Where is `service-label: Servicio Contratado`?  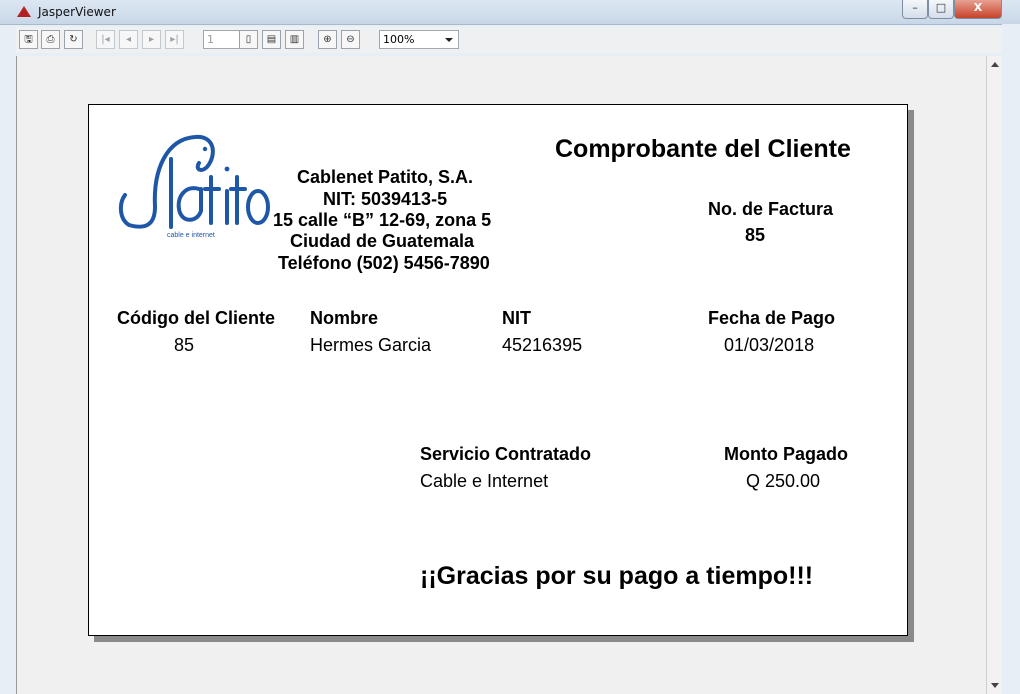
service-label: Servicio Contratado is located at coordinates (506, 454).